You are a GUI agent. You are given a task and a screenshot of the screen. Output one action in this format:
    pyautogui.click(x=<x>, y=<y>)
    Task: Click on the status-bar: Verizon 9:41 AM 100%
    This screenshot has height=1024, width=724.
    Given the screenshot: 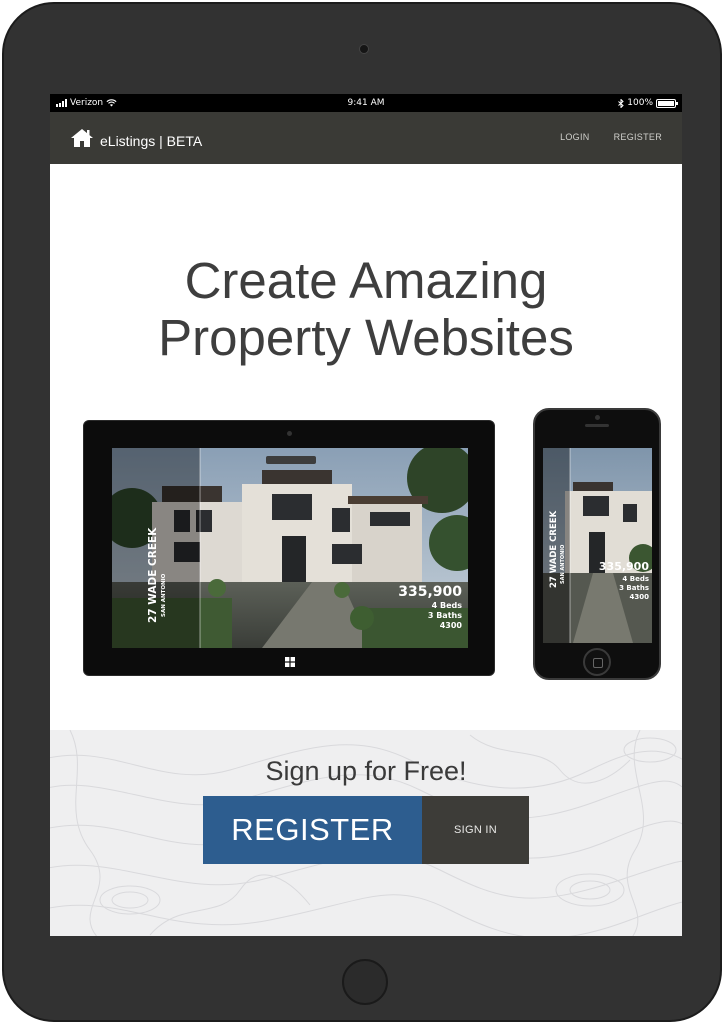 What is the action you would take?
    pyautogui.click(x=366, y=103)
    